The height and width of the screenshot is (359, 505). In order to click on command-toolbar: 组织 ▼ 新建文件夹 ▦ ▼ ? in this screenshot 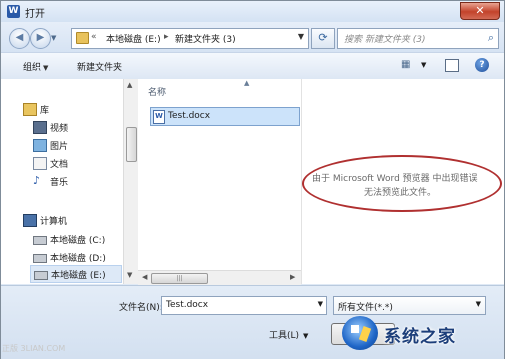, I will do `click(252, 66)`.